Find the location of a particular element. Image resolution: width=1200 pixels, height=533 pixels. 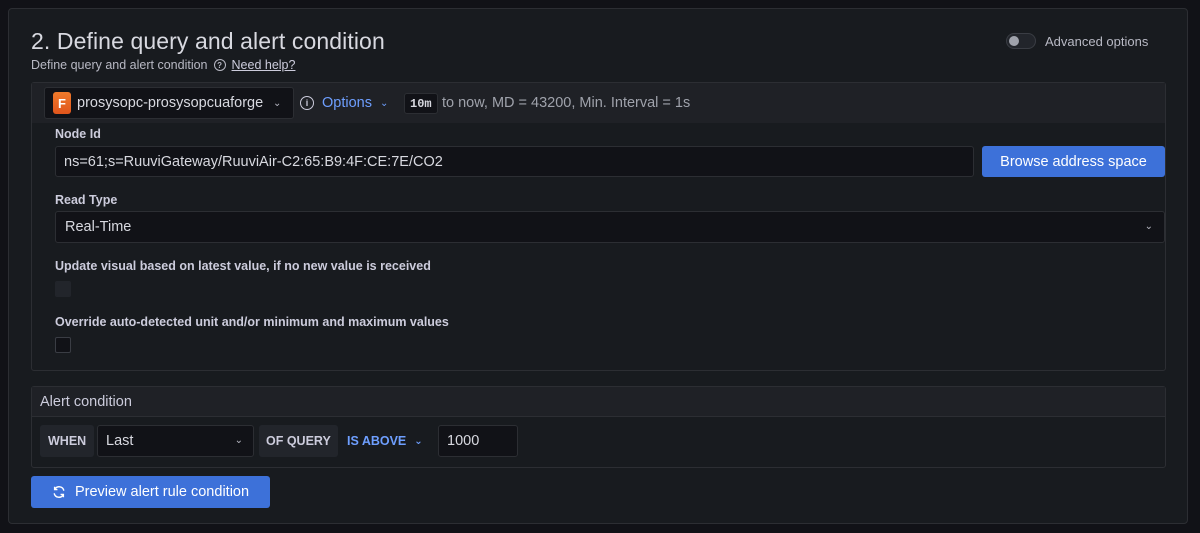

info-icon: i is located at coordinates (307, 103).